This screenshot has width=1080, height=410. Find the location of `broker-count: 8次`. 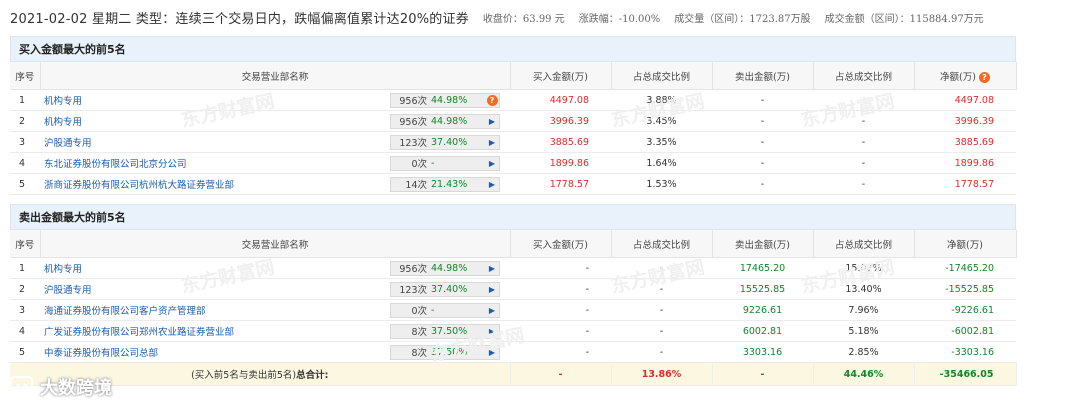

broker-count: 8次 is located at coordinates (419, 353).